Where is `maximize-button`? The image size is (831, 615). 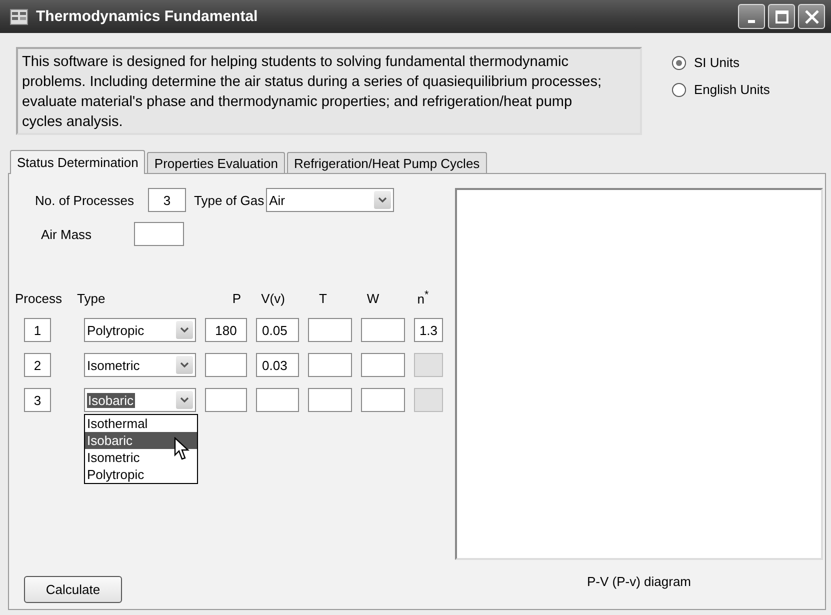
maximize-button is located at coordinates (781, 16).